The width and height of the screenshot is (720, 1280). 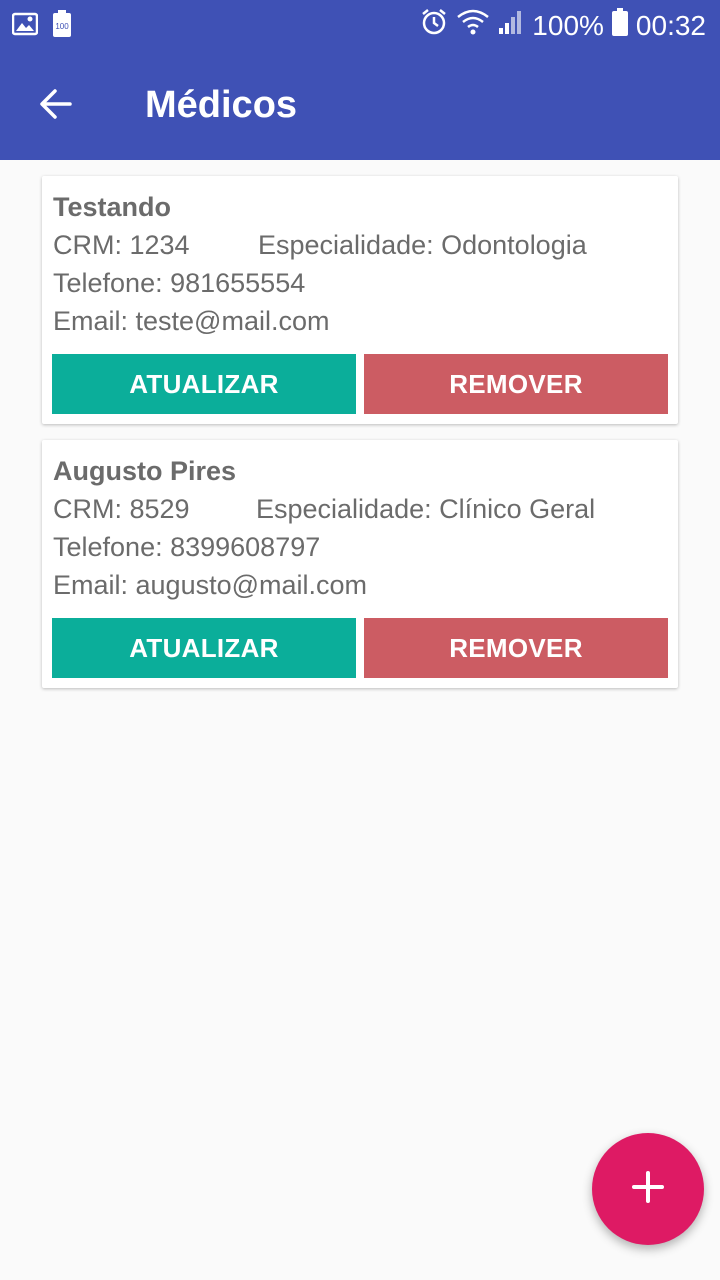 I want to click on back-button, so click(x=56, y=106).